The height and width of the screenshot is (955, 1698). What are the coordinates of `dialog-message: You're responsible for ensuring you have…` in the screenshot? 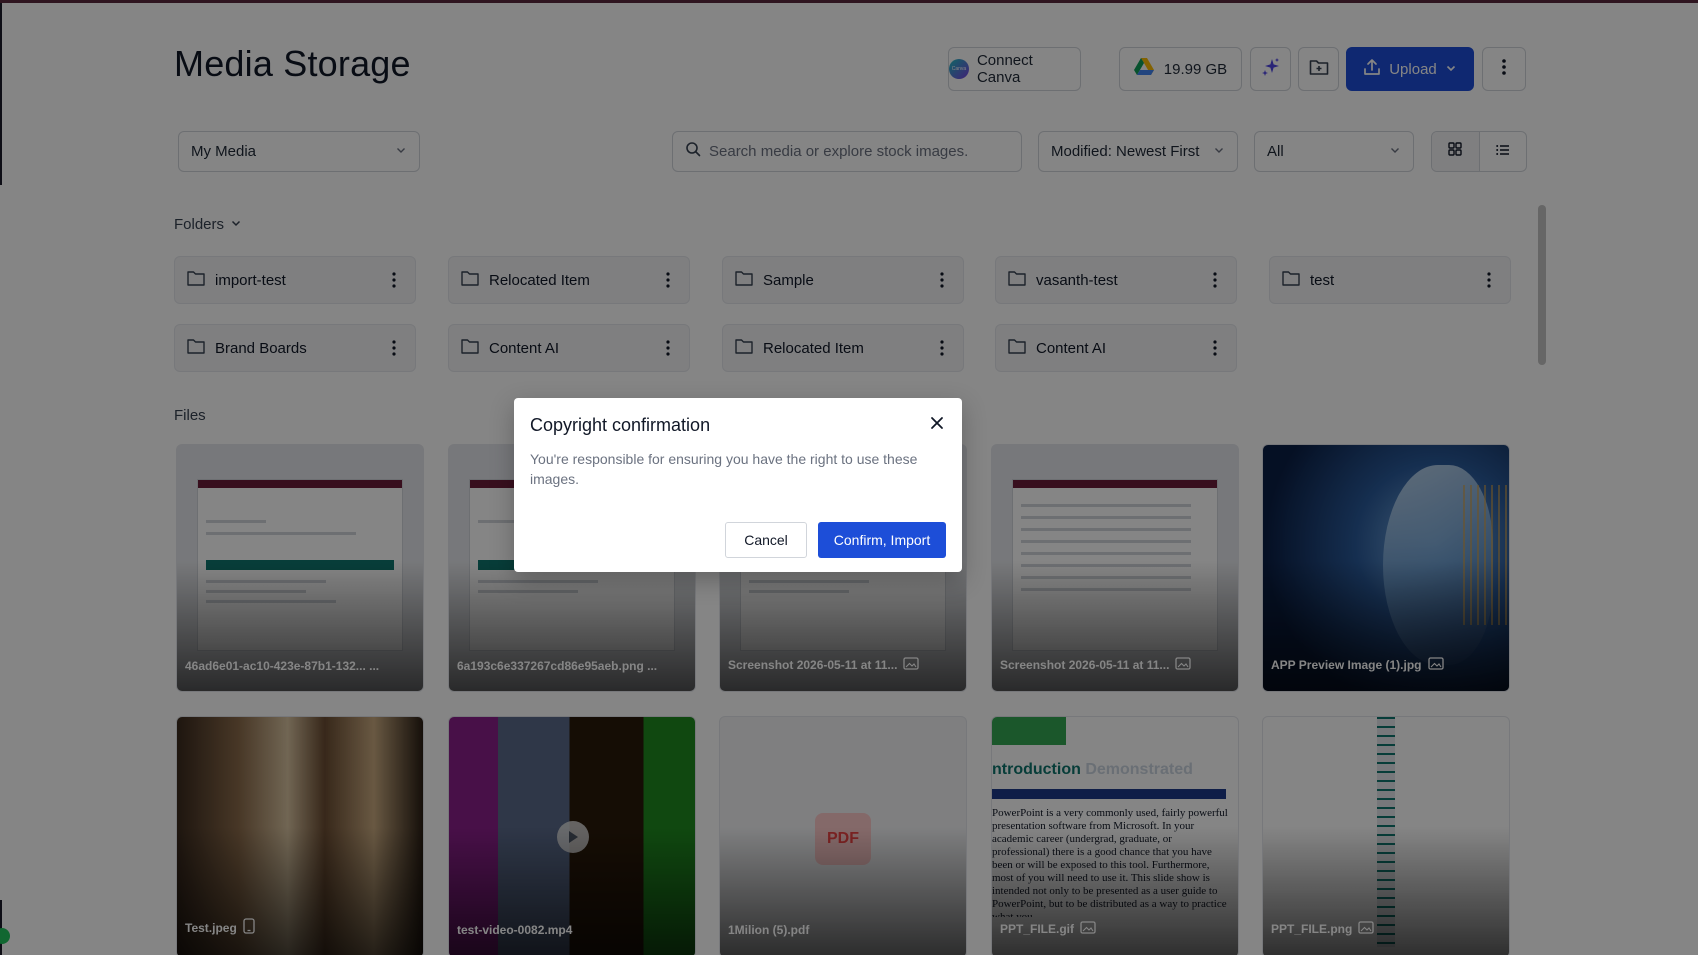 It's located at (724, 469).